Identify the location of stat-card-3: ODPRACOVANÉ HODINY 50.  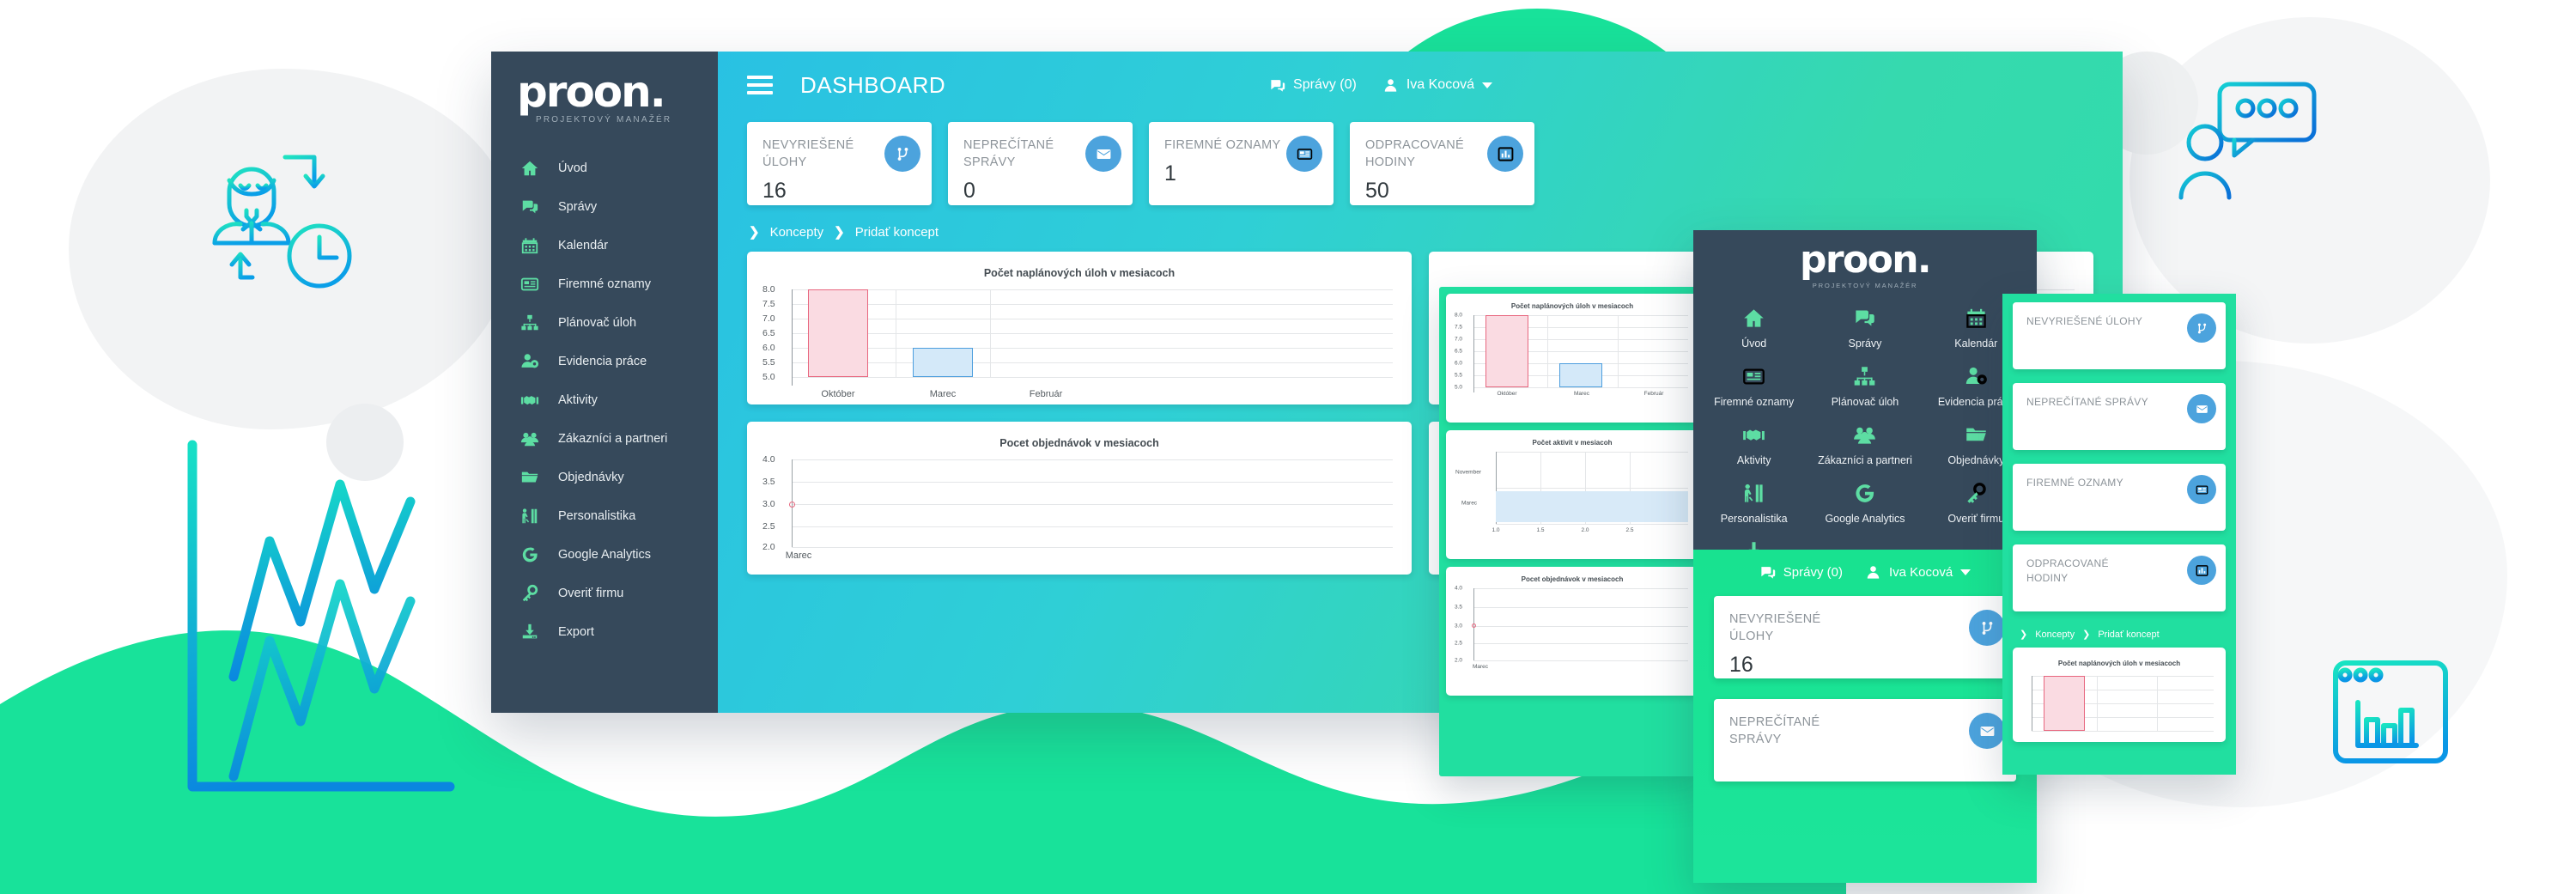
(1442, 163).